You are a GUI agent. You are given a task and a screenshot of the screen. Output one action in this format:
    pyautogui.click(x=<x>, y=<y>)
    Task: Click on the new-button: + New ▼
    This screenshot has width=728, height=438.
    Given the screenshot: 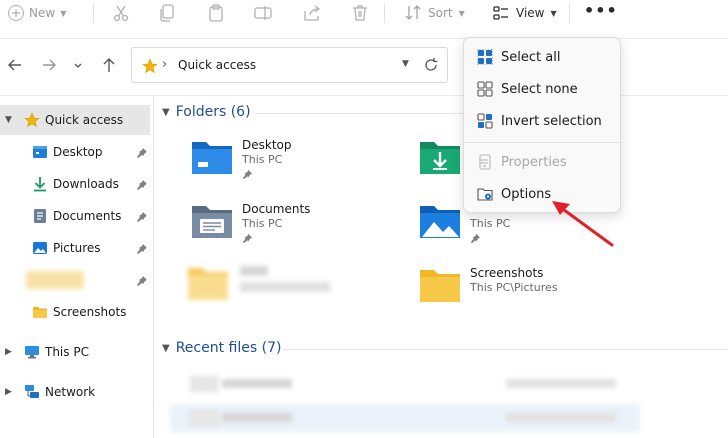 What is the action you would take?
    pyautogui.click(x=37, y=13)
    